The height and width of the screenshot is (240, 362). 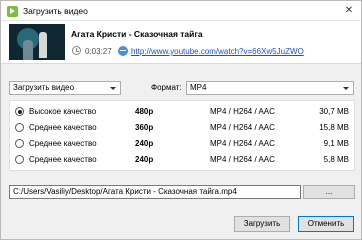 What do you see at coordinates (123, 51) in the screenshot?
I see `link-icon` at bounding box center [123, 51].